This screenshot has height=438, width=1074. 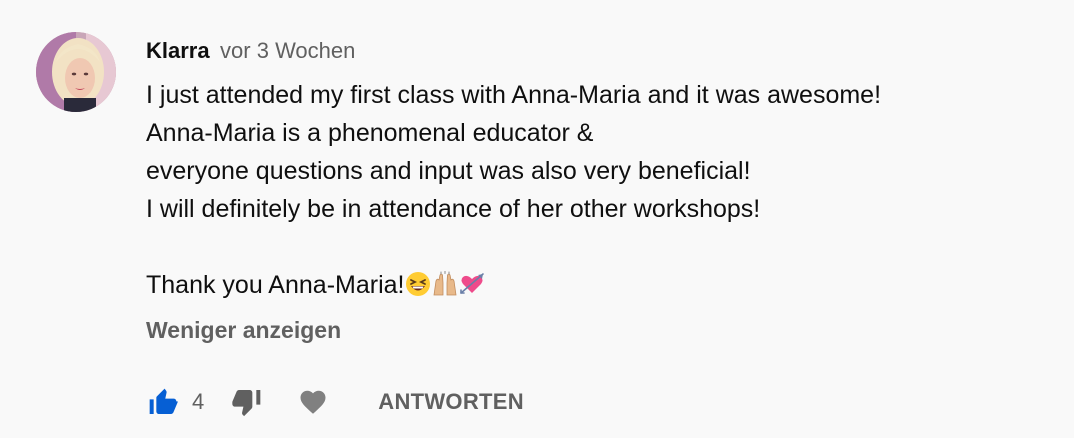 What do you see at coordinates (600, 247) in the screenshot?
I see `comment-blank-line` at bounding box center [600, 247].